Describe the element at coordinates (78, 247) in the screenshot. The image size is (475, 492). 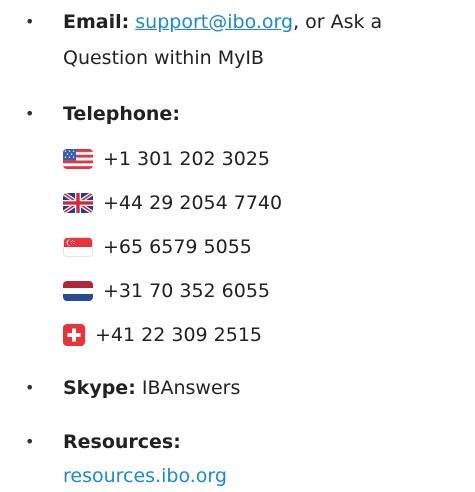
I see `singapore-flag-icon` at that location.